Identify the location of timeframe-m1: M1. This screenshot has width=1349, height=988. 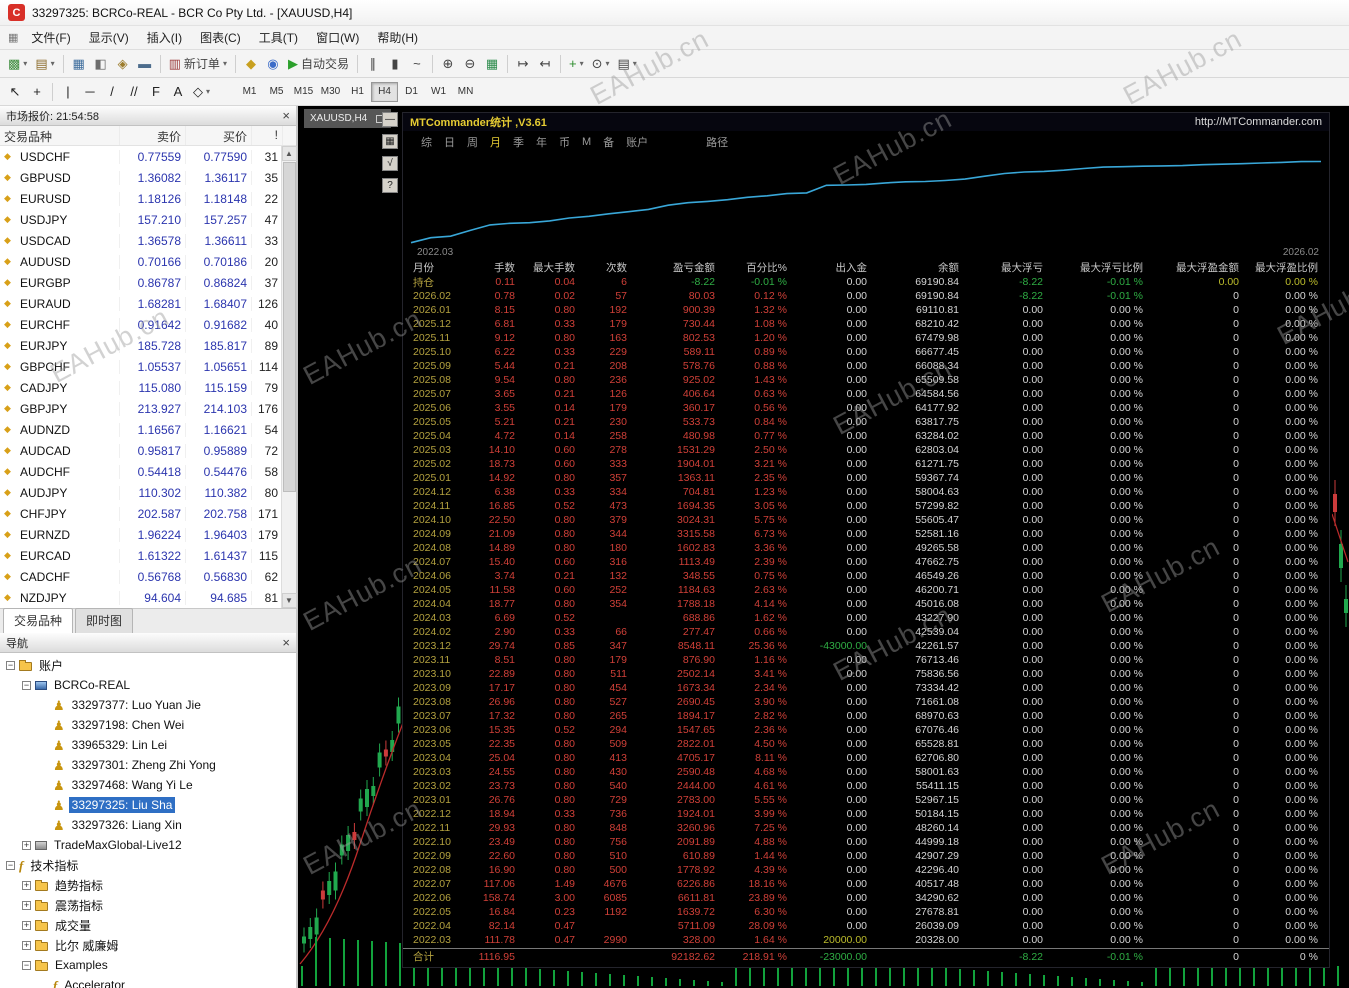
(249, 92).